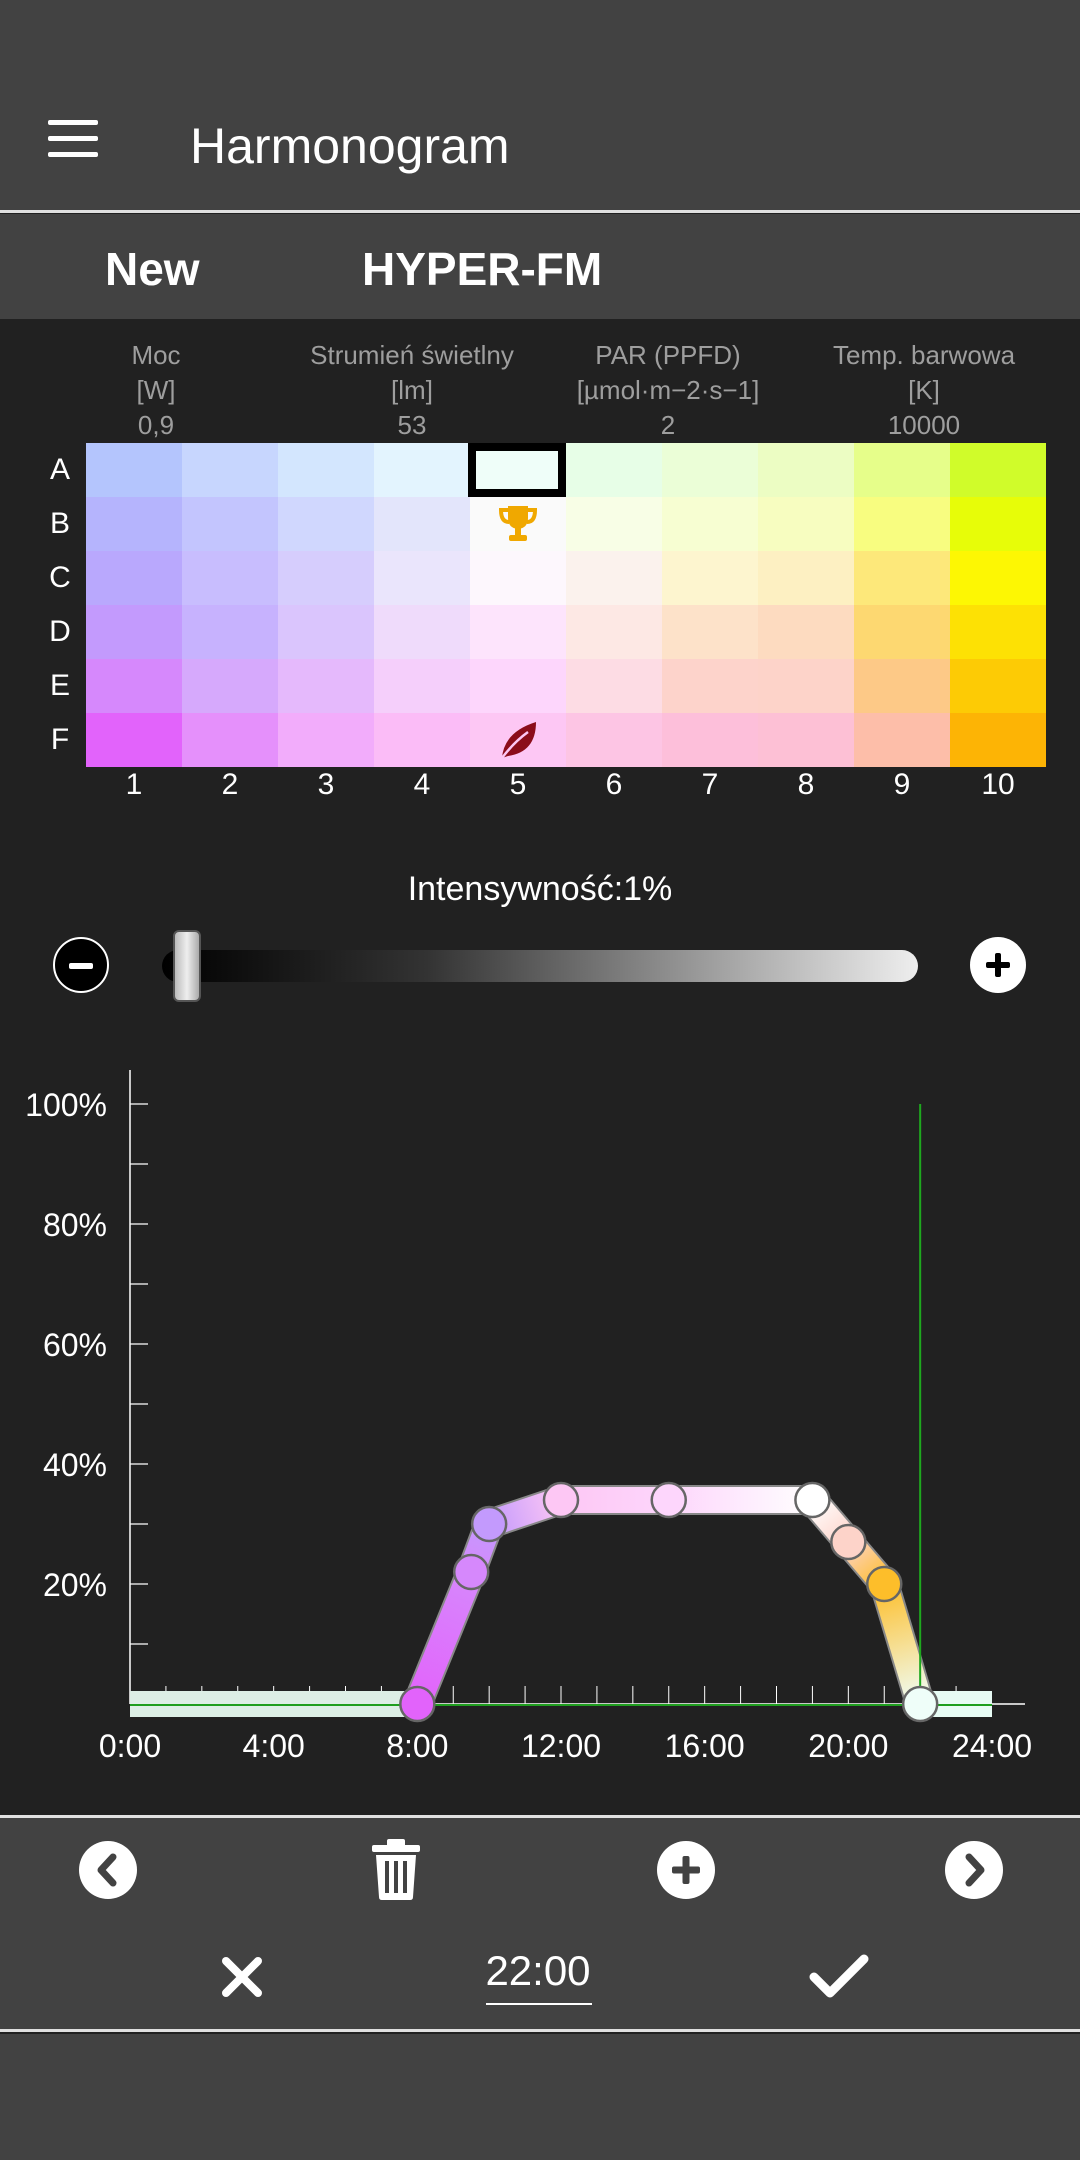  What do you see at coordinates (806, 686) in the screenshot?
I see `grid-cell-e8` at bounding box center [806, 686].